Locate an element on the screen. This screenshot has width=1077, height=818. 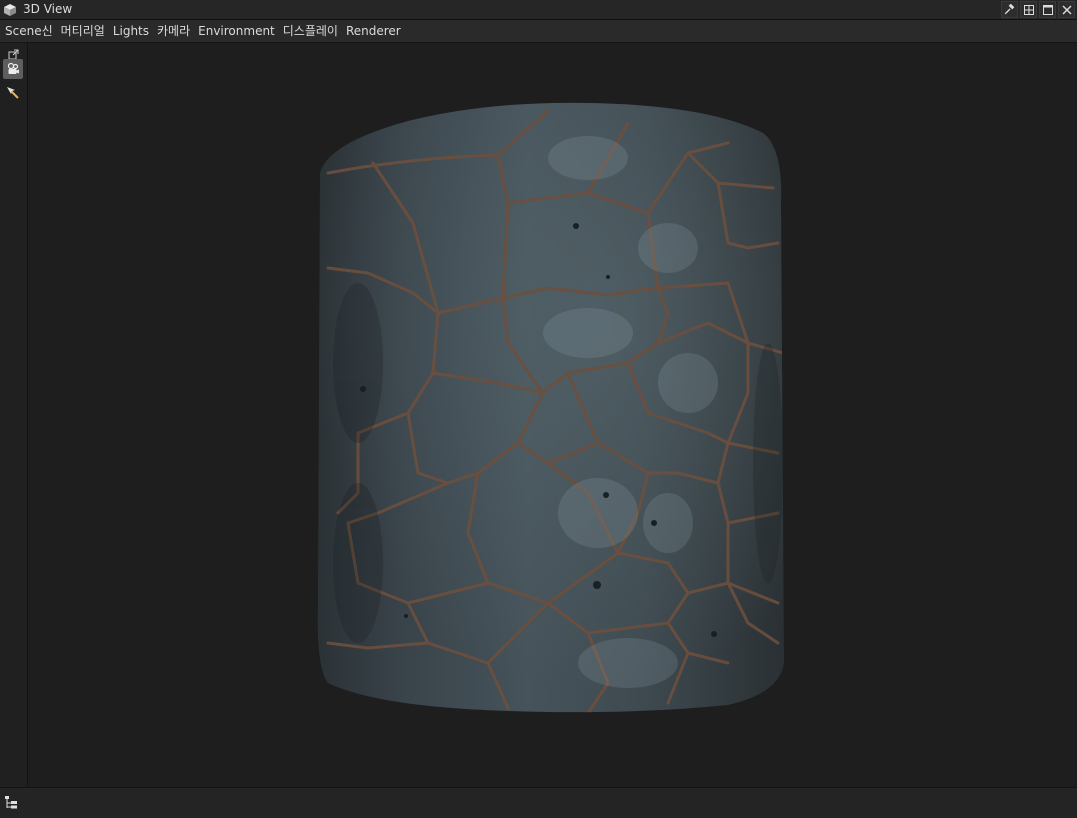
pick-arrow-button is located at coordinates (13, 93).